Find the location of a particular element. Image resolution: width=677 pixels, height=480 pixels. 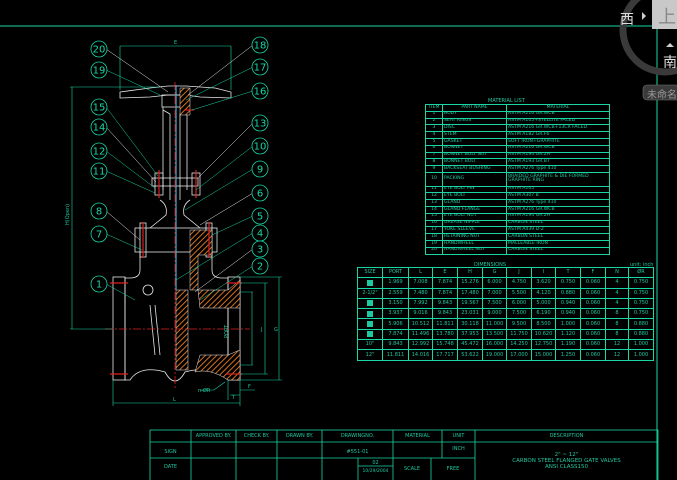

description-label: DESCRIPTION is located at coordinates (566, 436).